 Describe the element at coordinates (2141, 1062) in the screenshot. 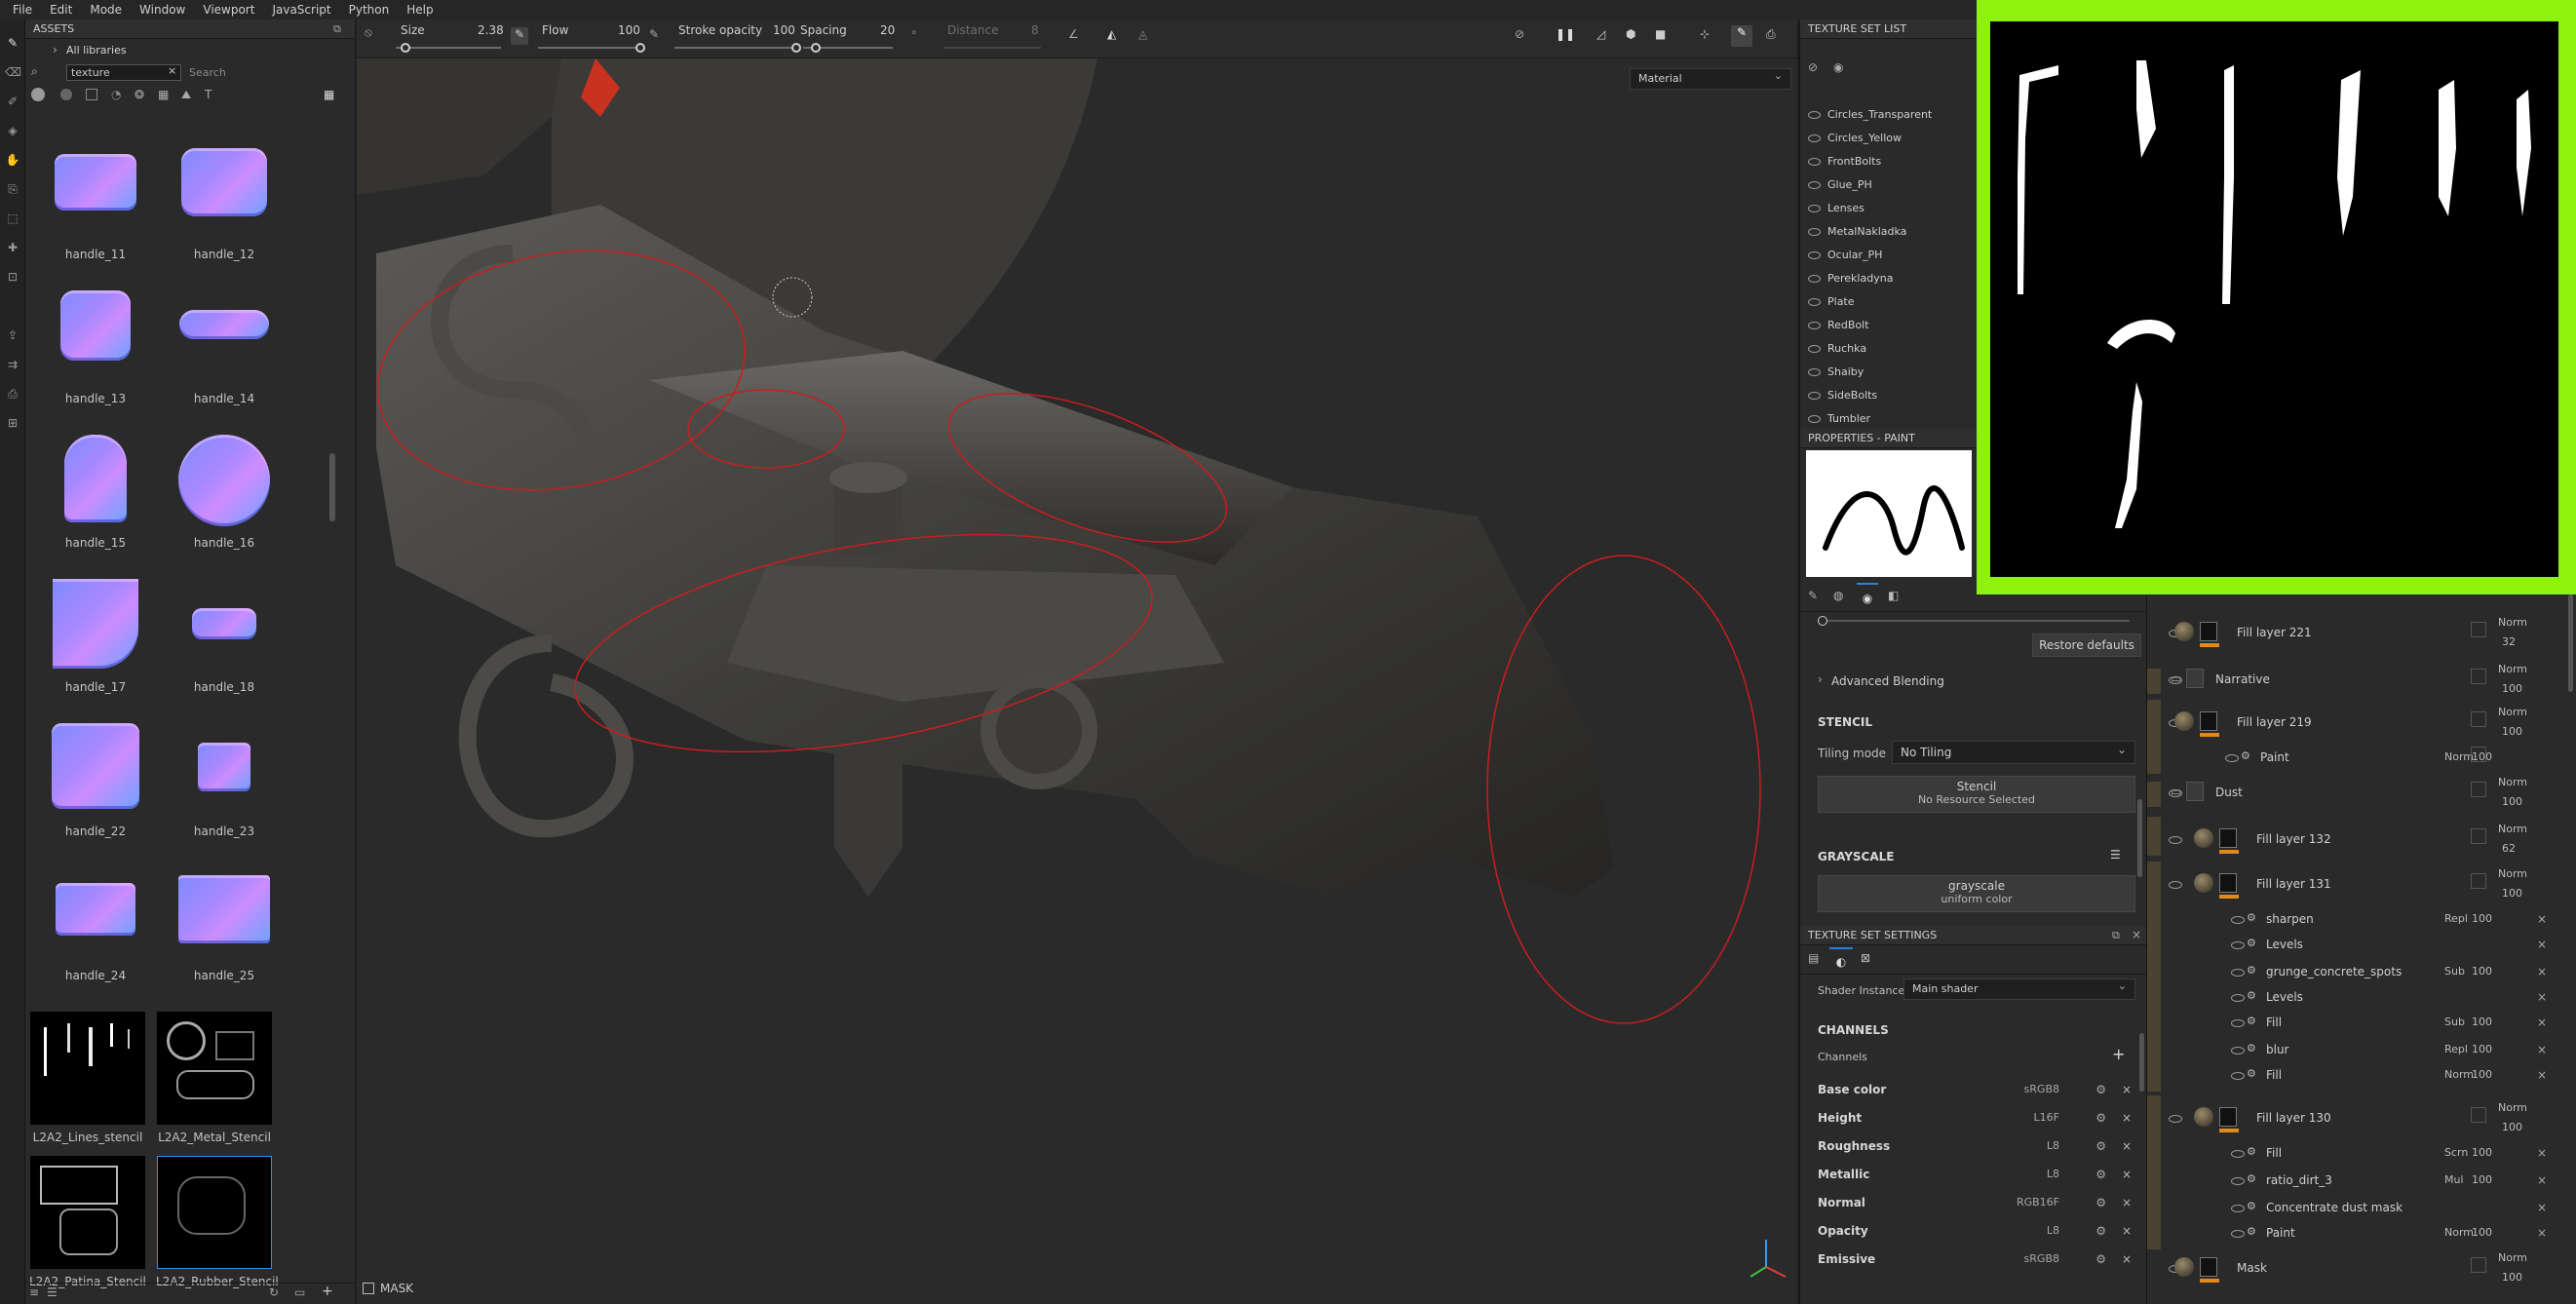

I see `settings-scrollbar` at that location.